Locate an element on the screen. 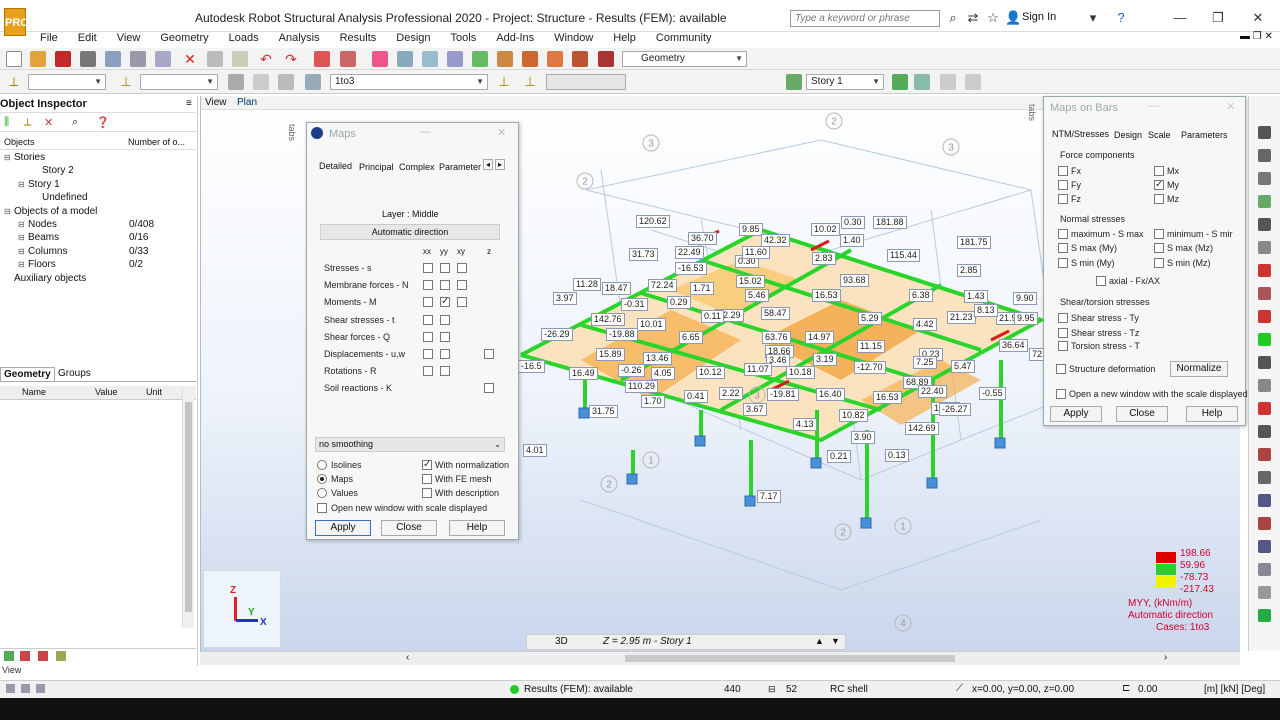 Image resolution: width=1280 pixels, height=720 pixels. info-icon: ❓ is located at coordinates (103, 122).